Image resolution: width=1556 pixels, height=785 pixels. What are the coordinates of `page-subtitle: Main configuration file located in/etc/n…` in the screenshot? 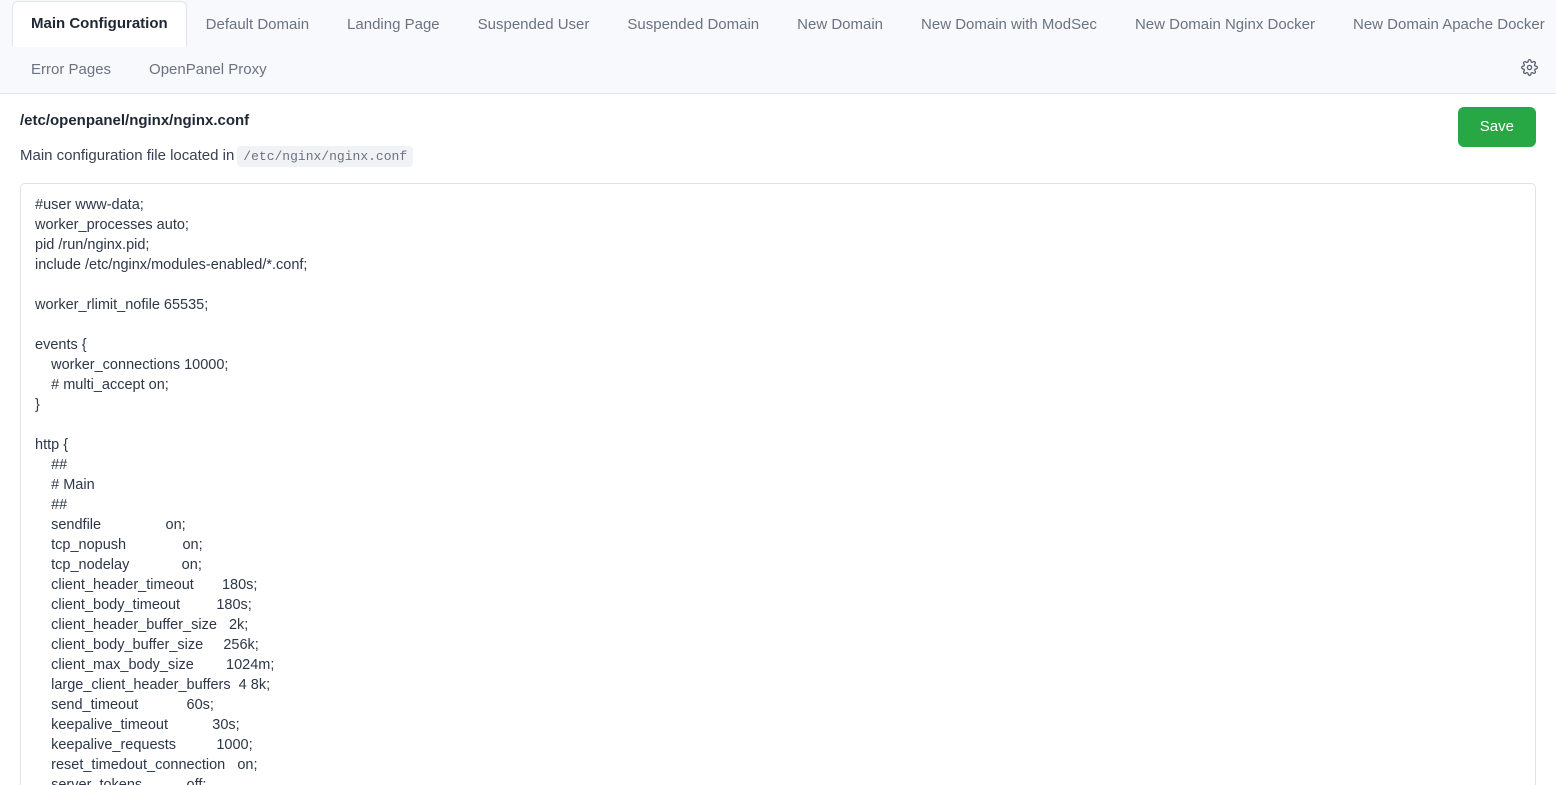 It's located at (778, 156).